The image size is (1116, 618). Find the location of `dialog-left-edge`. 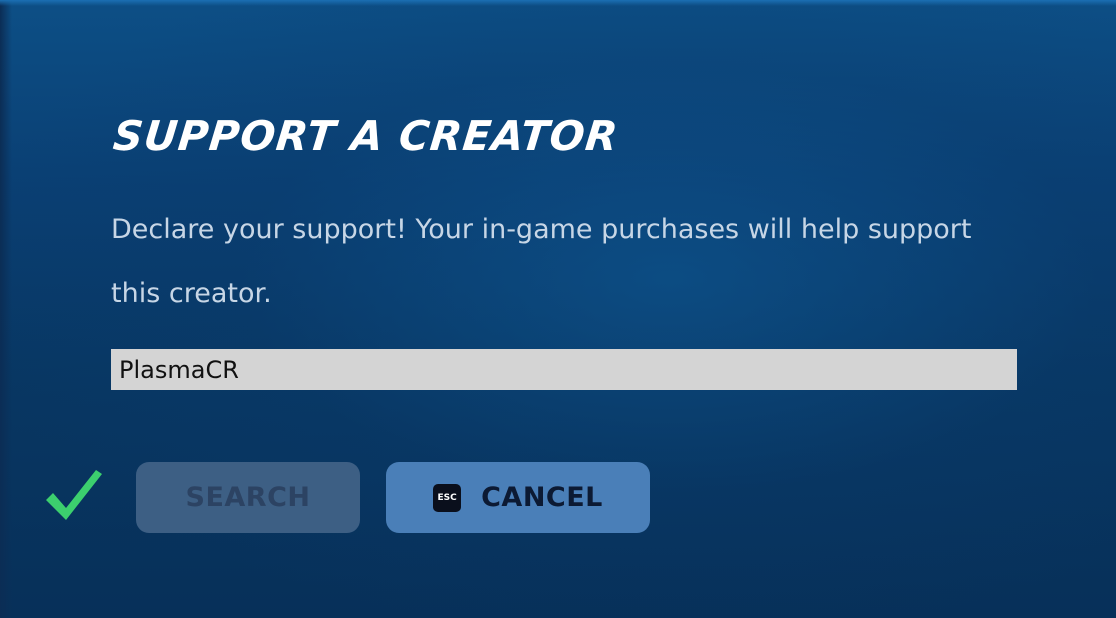

dialog-left-edge is located at coordinates (6, 309).